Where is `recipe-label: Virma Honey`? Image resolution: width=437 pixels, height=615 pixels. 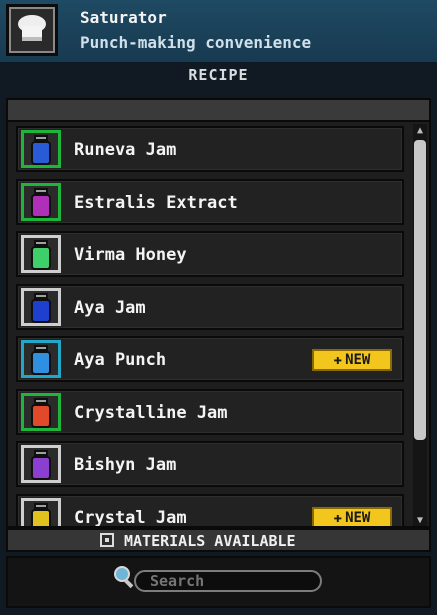 recipe-label: Virma Honey is located at coordinates (130, 255).